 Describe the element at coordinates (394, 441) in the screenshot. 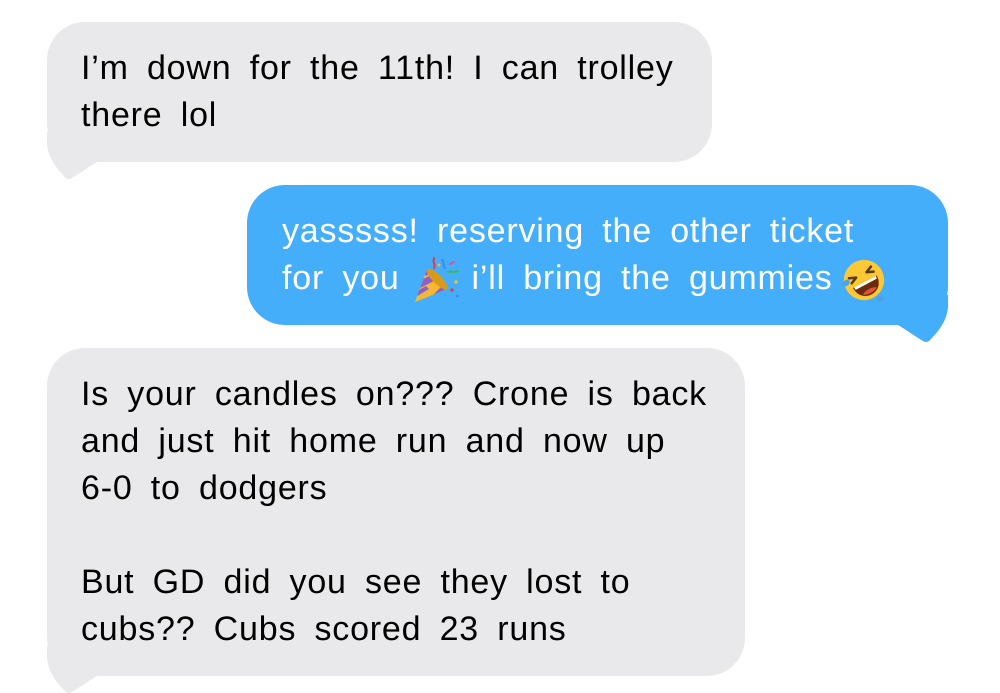

I see `message-text: Is your candles on??? Crone is back and just hit home run and now up 6-0 to dodgers` at that location.